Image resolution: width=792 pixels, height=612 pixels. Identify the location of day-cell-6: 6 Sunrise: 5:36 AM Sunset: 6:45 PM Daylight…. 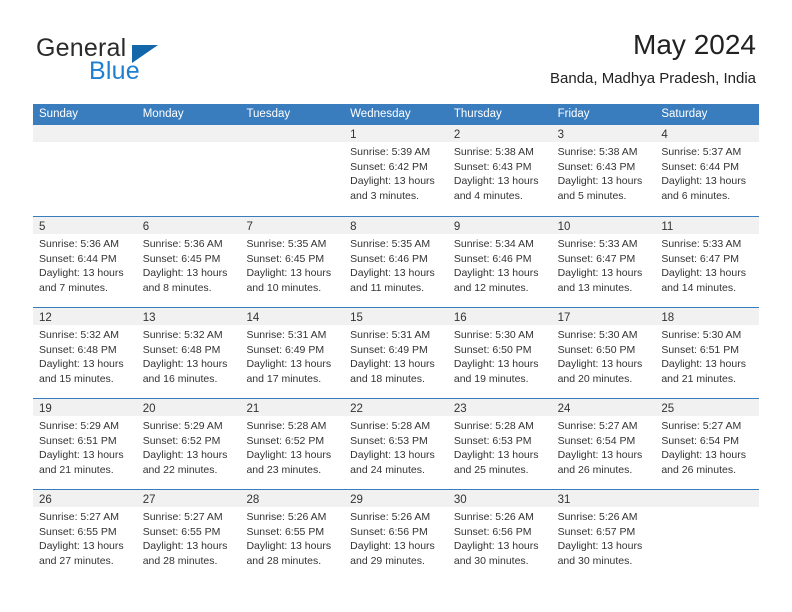
(188, 262).